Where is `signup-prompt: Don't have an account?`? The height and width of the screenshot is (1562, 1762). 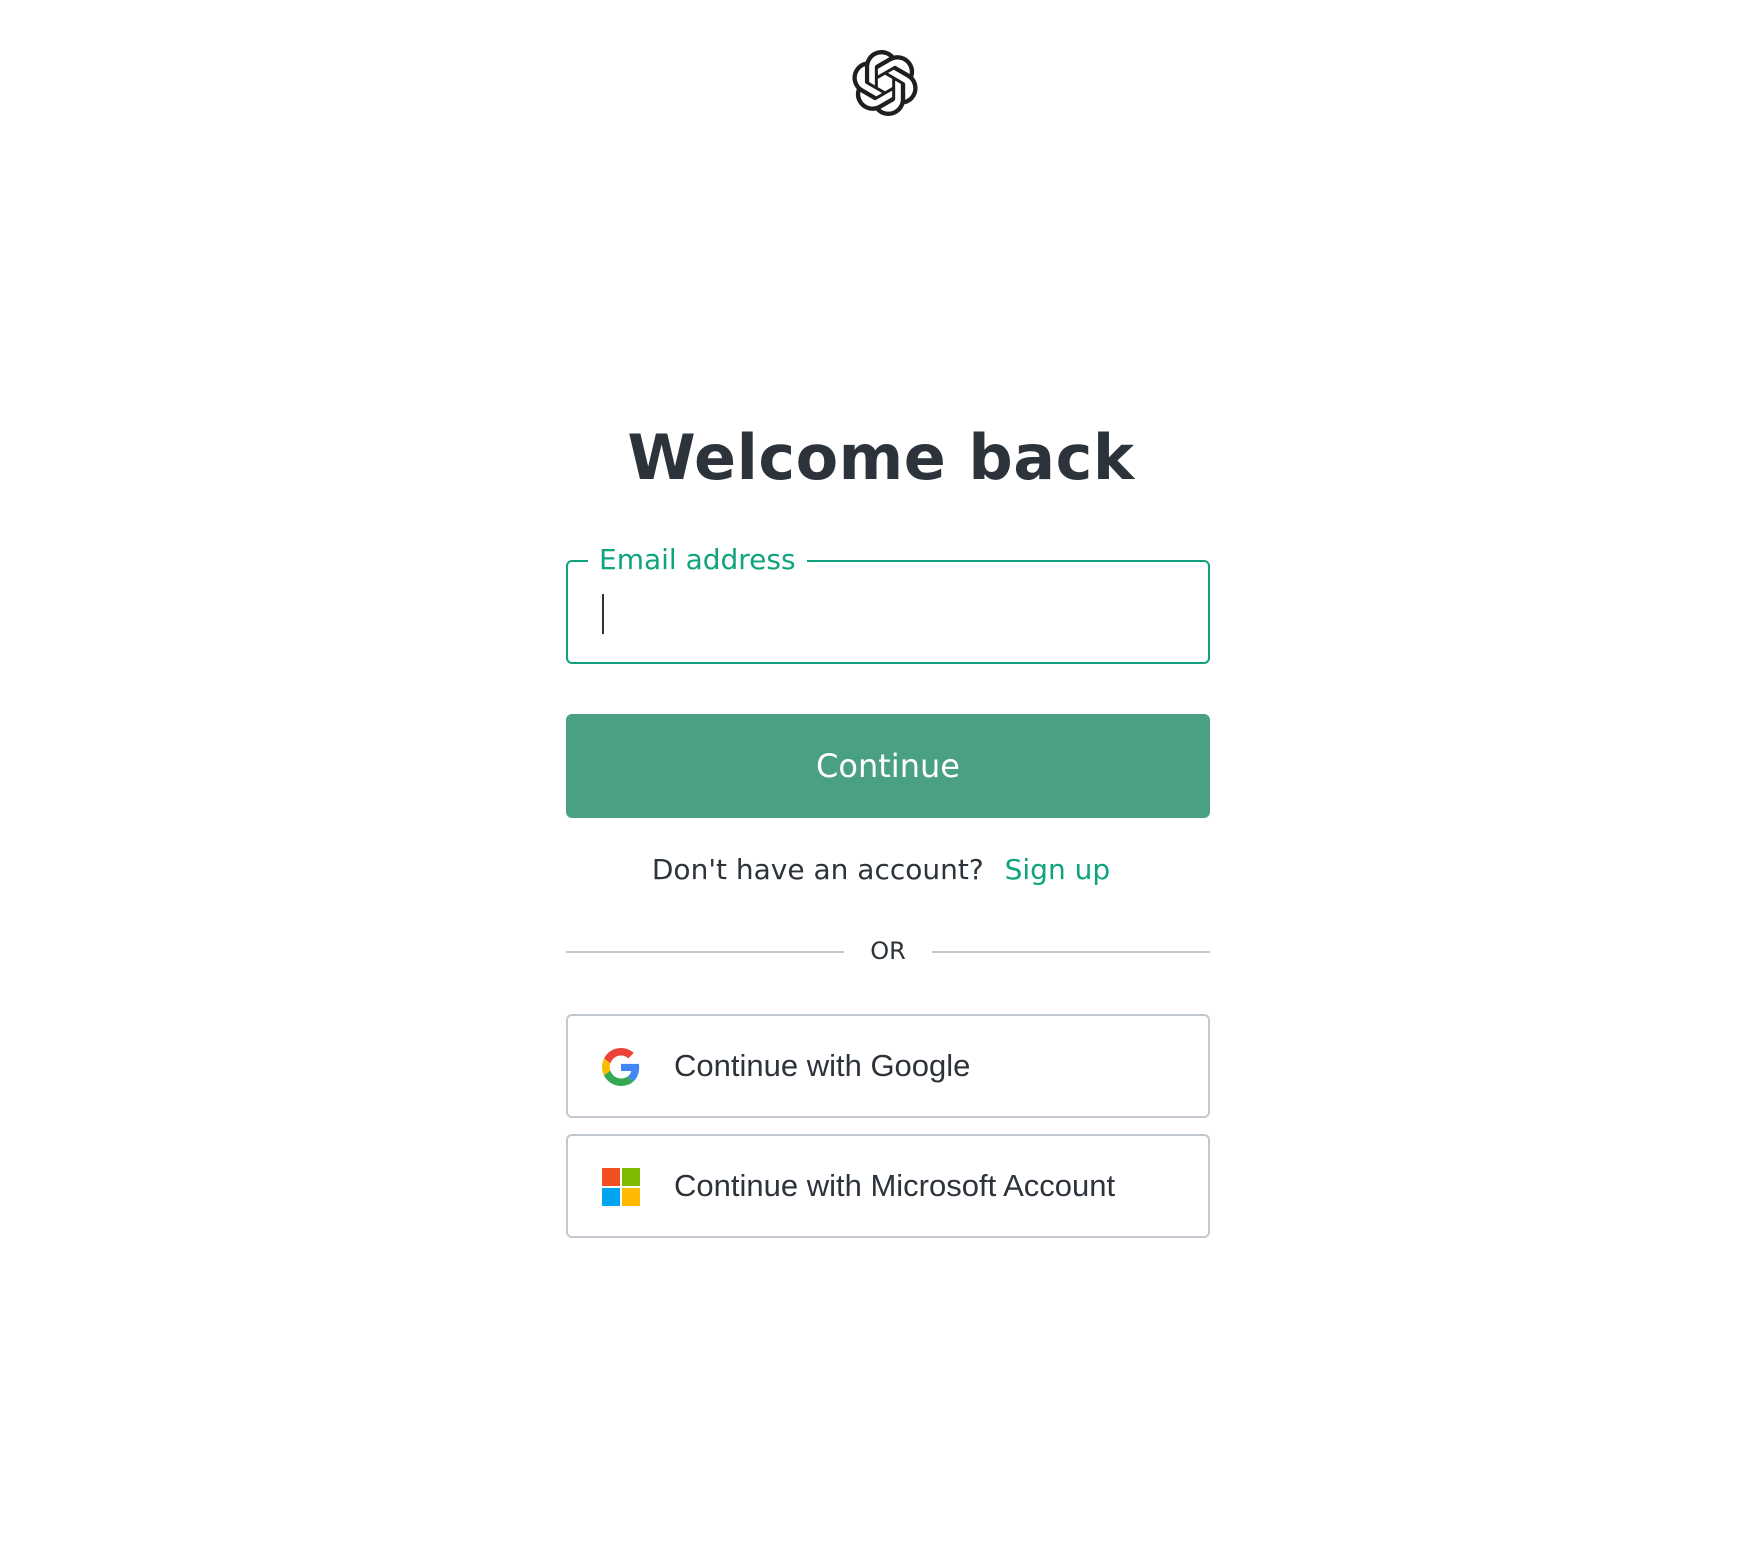
signup-prompt: Don't have an account? is located at coordinates (817, 869).